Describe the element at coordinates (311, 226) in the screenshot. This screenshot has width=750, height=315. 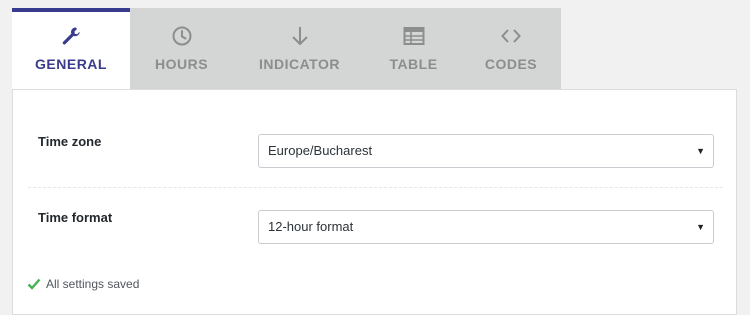
I see `timeformat-select-value: 12-hour format` at that location.